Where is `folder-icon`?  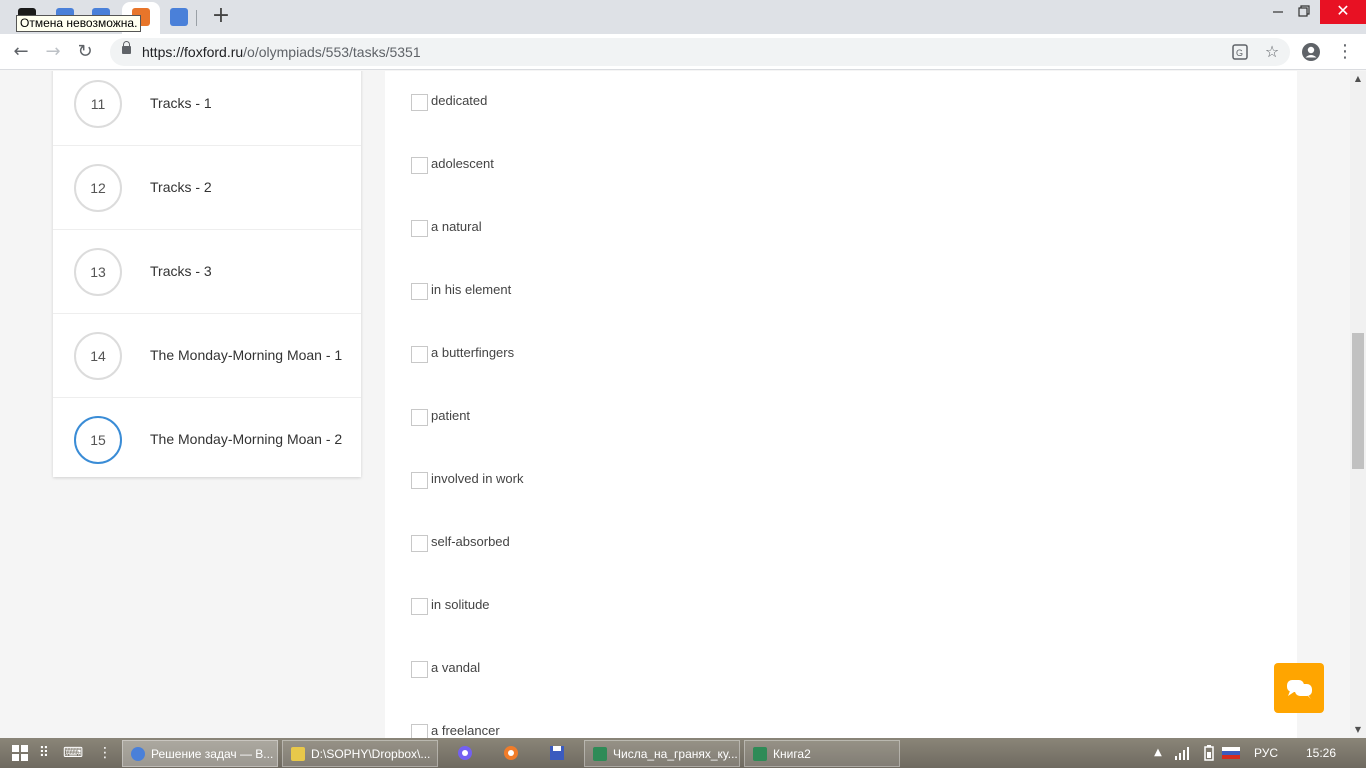 folder-icon is located at coordinates (298, 754).